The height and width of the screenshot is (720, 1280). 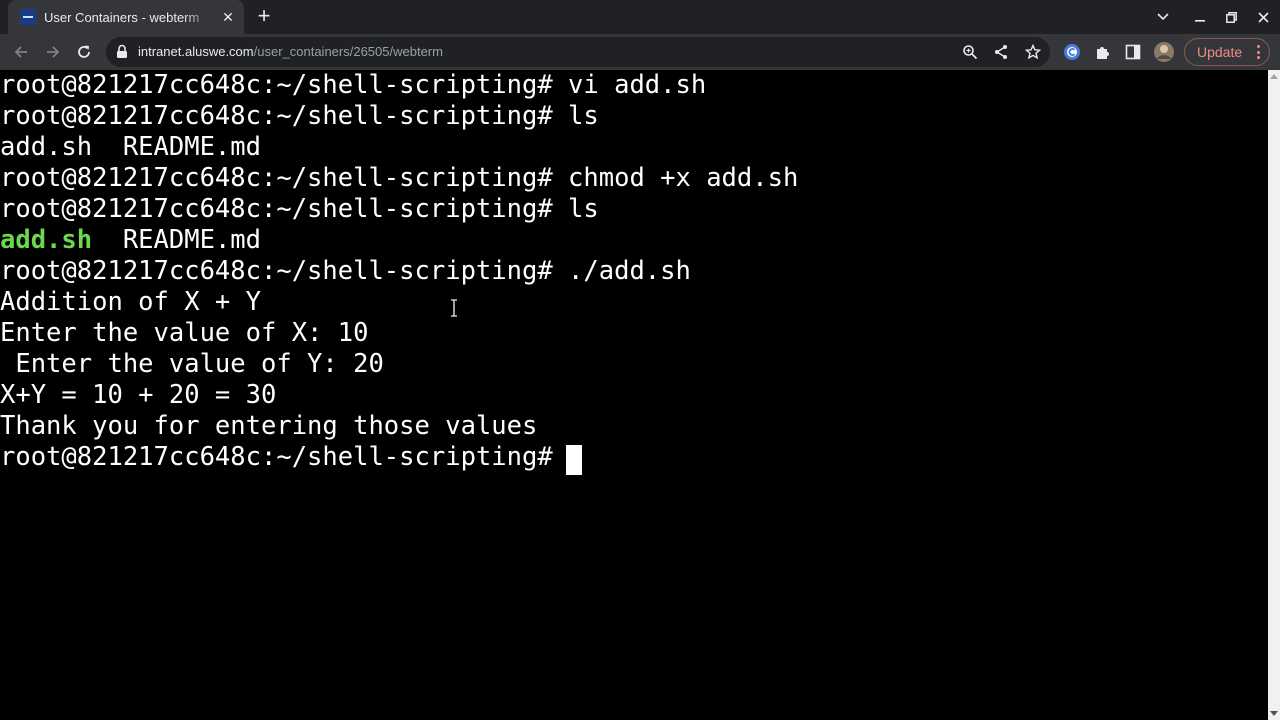 I want to click on executable-filename: add.sh, so click(x=46, y=240).